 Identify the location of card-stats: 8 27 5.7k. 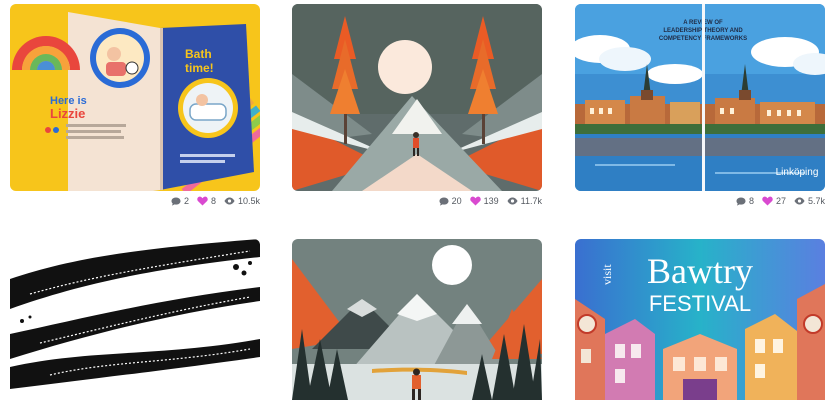
(700, 201).